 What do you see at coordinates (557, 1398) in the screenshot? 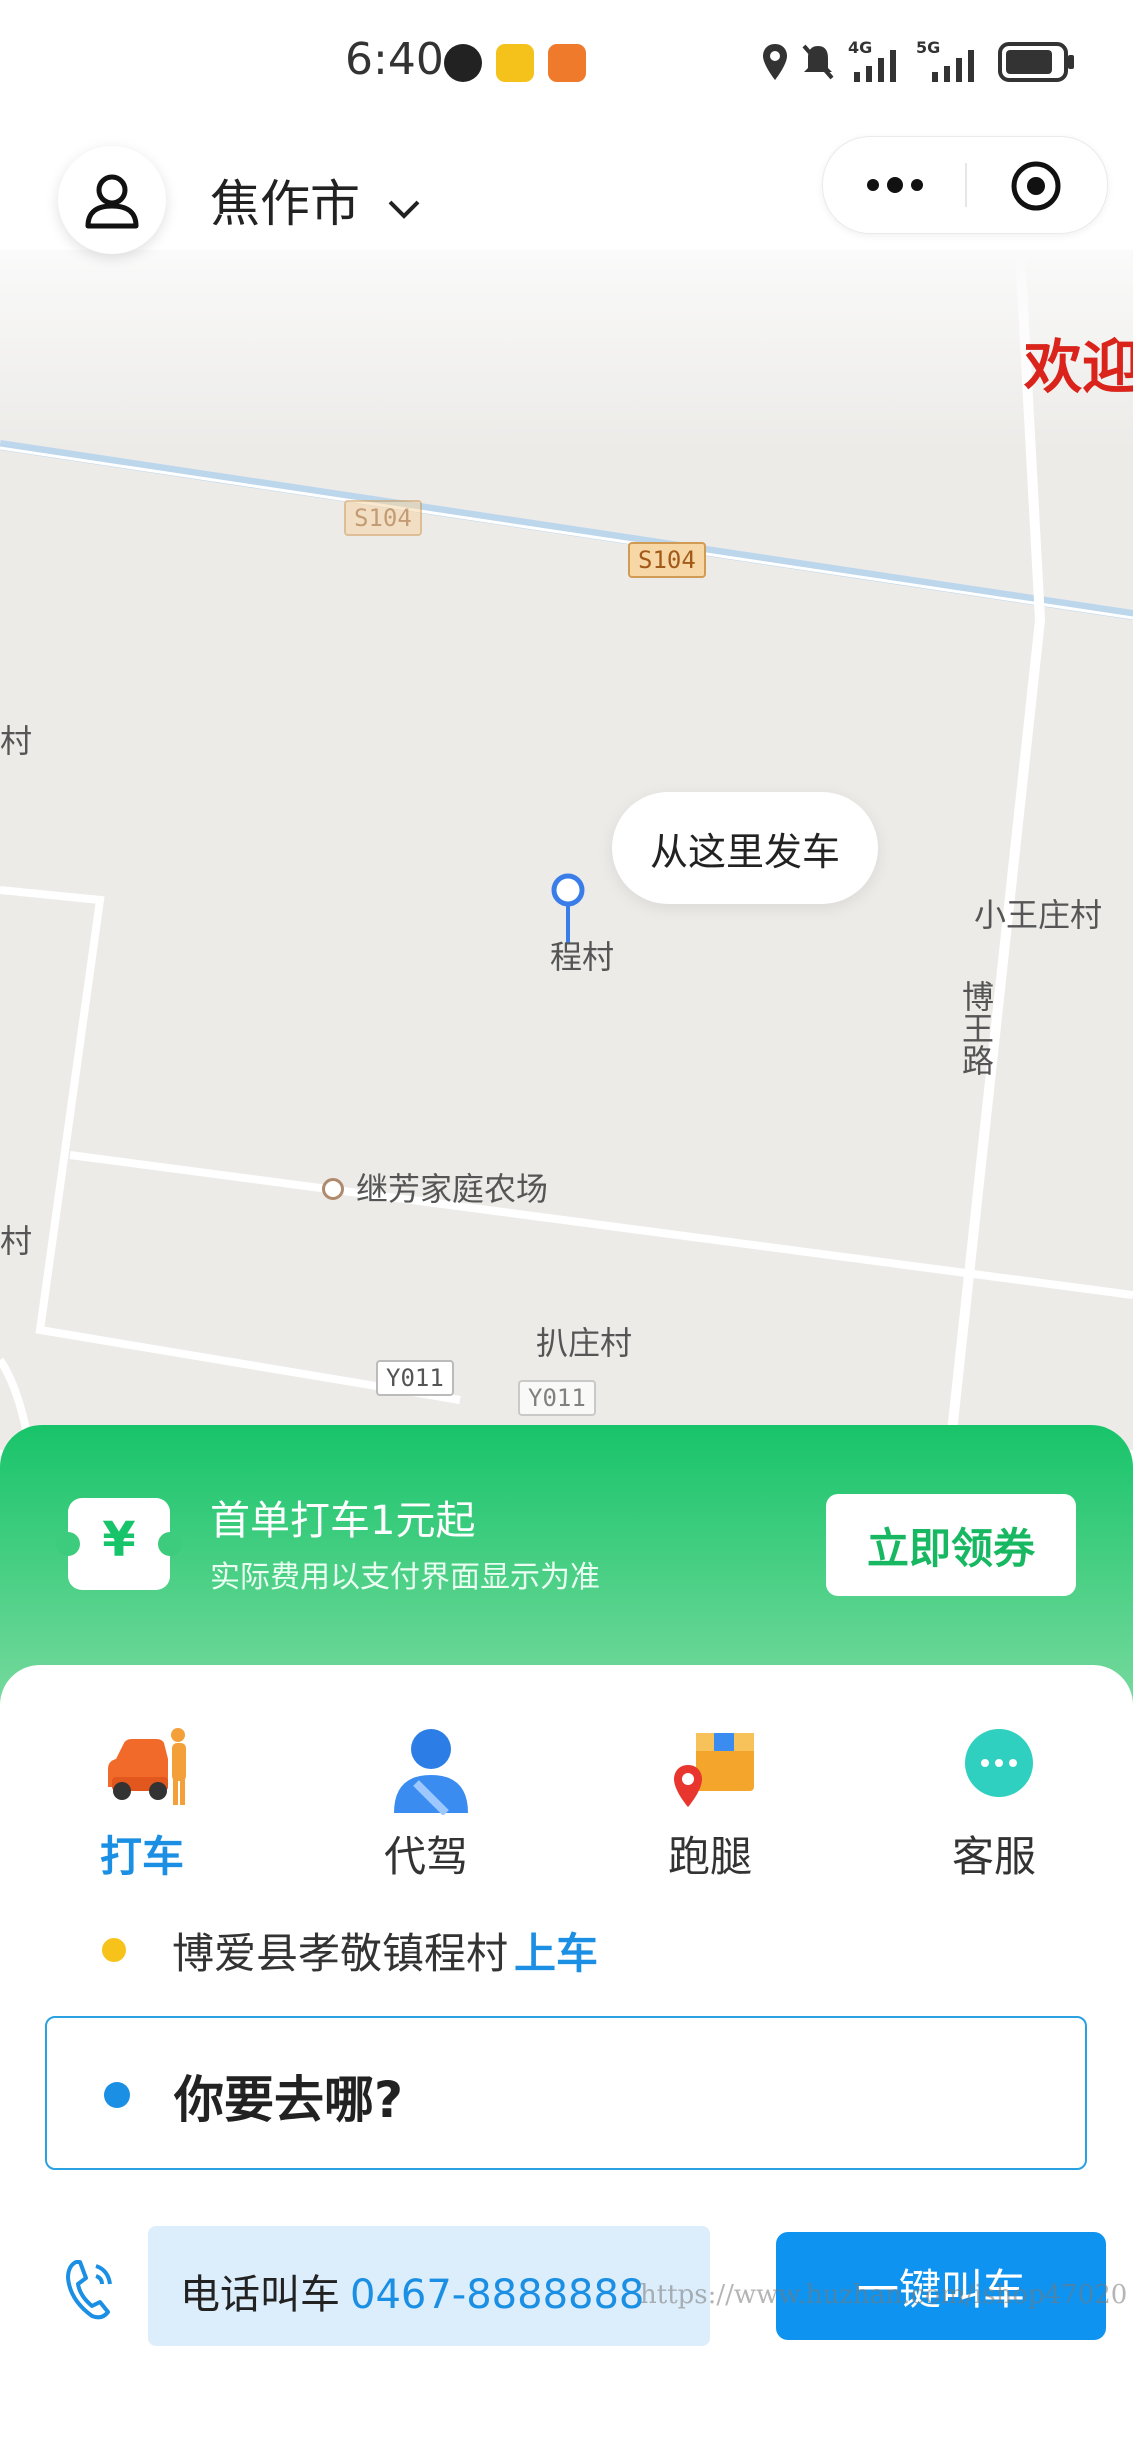
I see `road-shield-y011-faded: Y011` at bounding box center [557, 1398].